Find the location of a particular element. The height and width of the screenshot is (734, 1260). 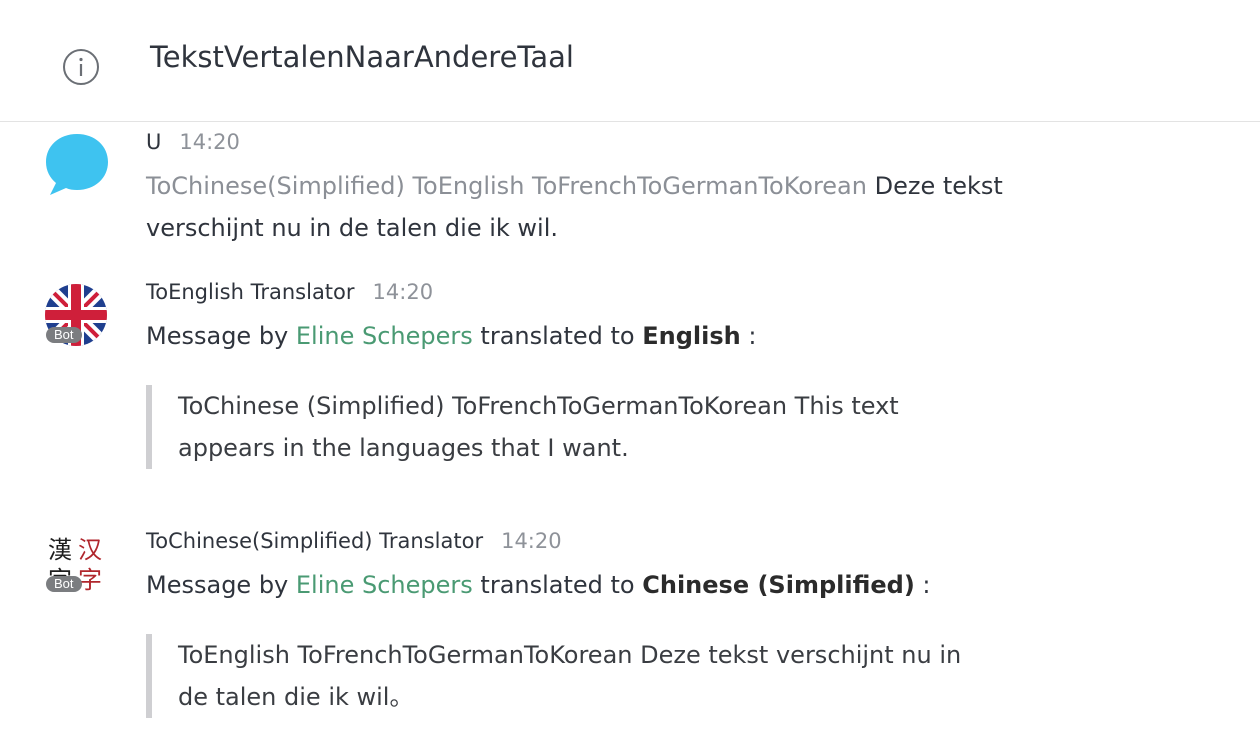

svg-text: 汉 is located at coordinates (90, 550).